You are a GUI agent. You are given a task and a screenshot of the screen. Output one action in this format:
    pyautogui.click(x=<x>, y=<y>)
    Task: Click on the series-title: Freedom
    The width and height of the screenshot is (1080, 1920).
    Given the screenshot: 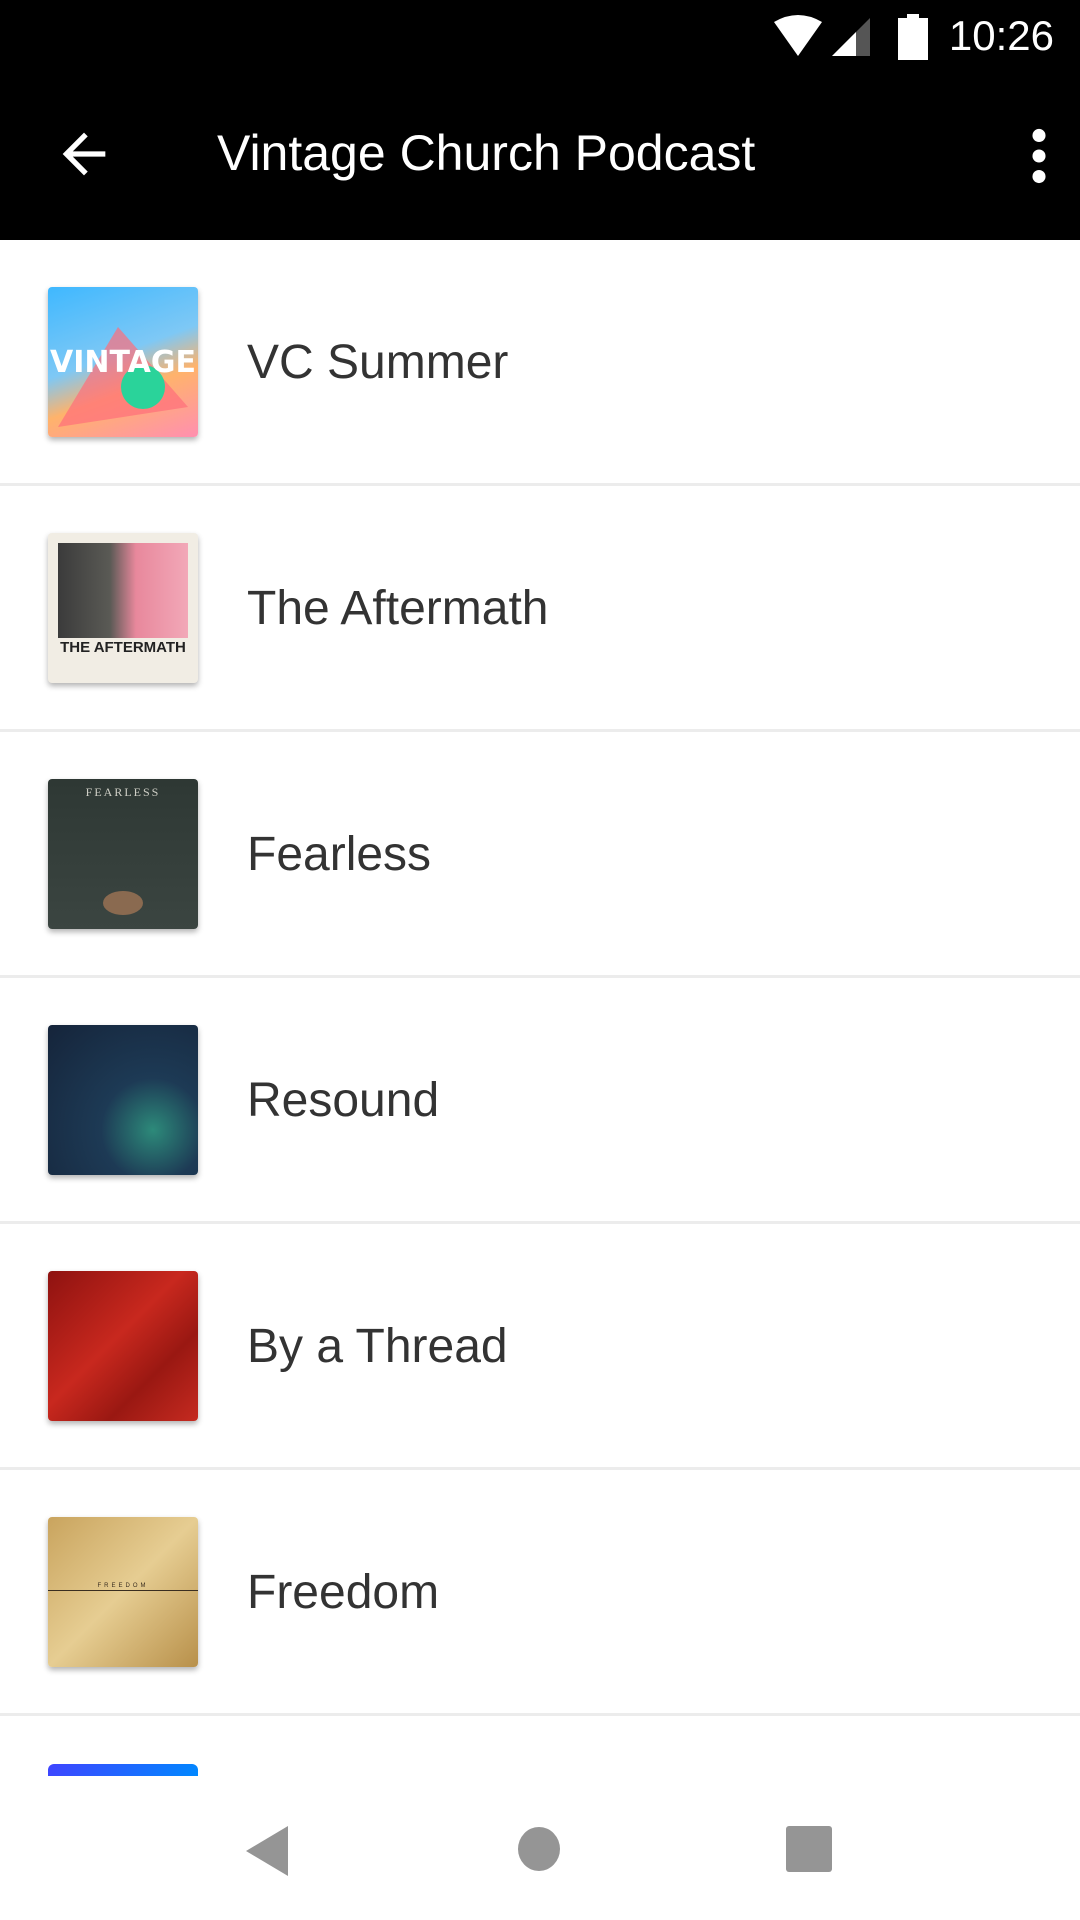 What is the action you would take?
    pyautogui.click(x=343, y=1592)
    